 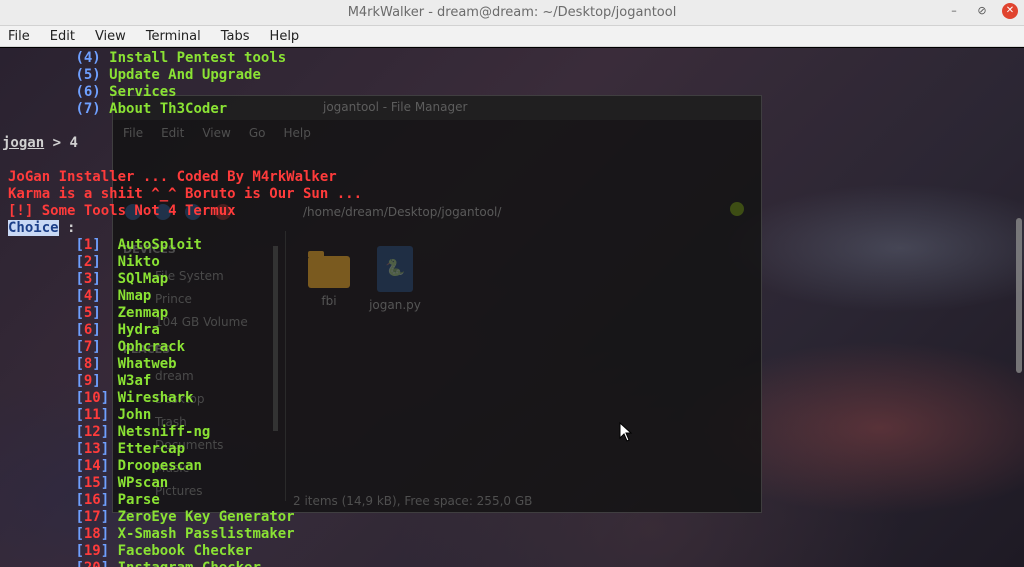 What do you see at coordinates (395, 269) in the screenshot?
I see `python-file-icon` at bounding box center [395, 269].